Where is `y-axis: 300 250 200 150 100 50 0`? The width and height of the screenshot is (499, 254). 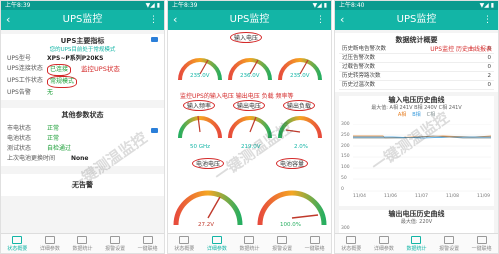 y-axis: 300 250 200 150 100 50 0 is located at coordinates (345, 157).